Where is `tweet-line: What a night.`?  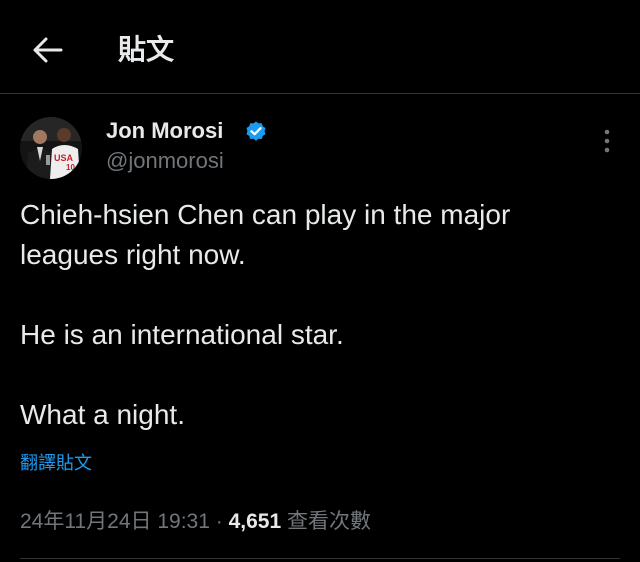 tweet-line: What a night. is located at coordinates (102, 414).